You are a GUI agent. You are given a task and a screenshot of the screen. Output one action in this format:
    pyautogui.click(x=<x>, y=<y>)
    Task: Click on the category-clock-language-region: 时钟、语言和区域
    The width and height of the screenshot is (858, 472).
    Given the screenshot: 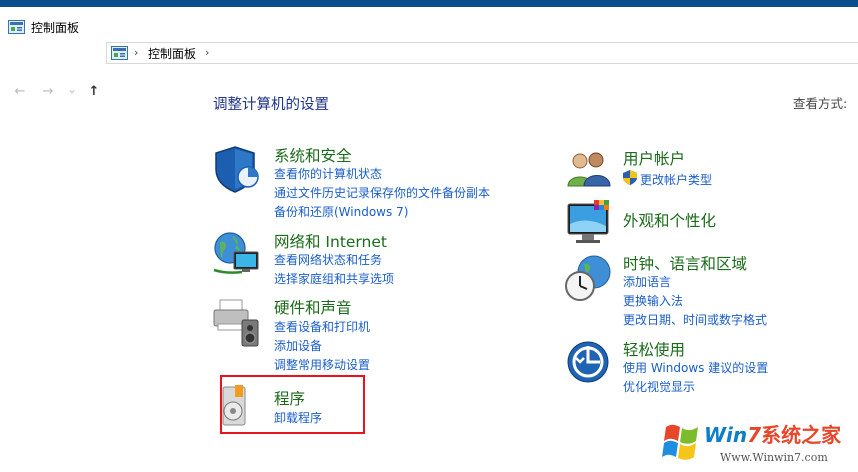 What is the action you would take?
    pyautogui.click(x=685, y=263)
    